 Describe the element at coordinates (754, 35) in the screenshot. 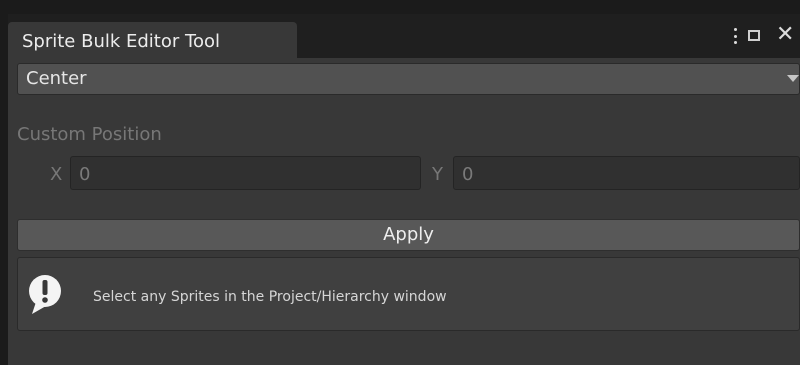

I see `maximize-icon` at that location.